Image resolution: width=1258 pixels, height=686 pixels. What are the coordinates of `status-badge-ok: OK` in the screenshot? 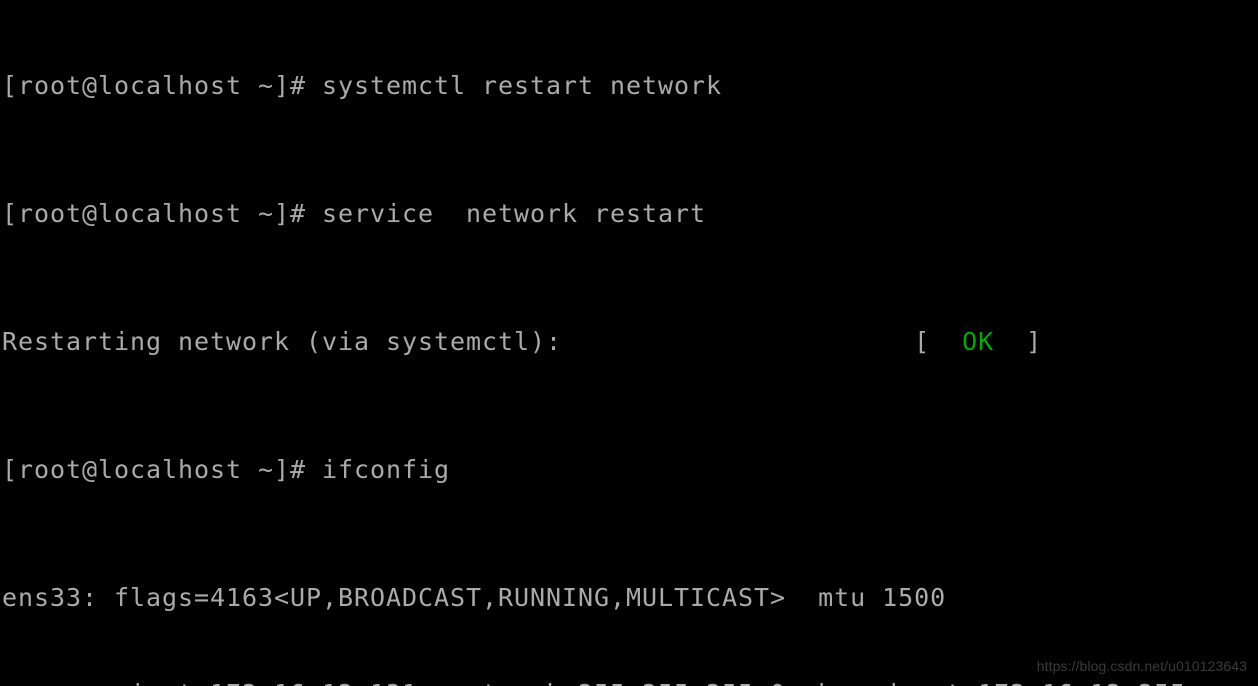 It's located at (978, 341).